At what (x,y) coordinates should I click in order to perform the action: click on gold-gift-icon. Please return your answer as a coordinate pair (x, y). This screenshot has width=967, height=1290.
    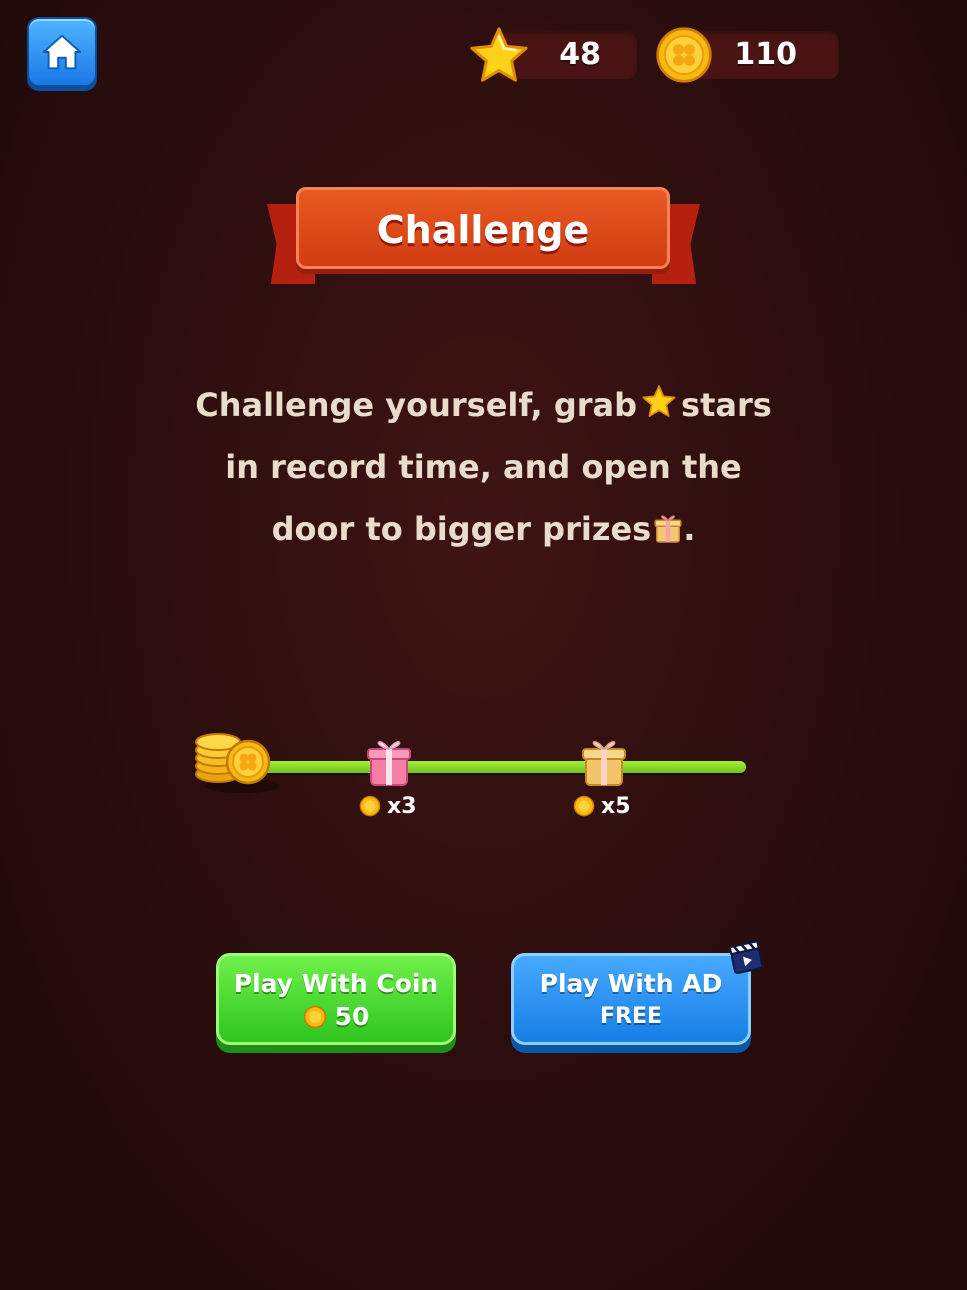
    Looking at the image, I should click on (604, 763).